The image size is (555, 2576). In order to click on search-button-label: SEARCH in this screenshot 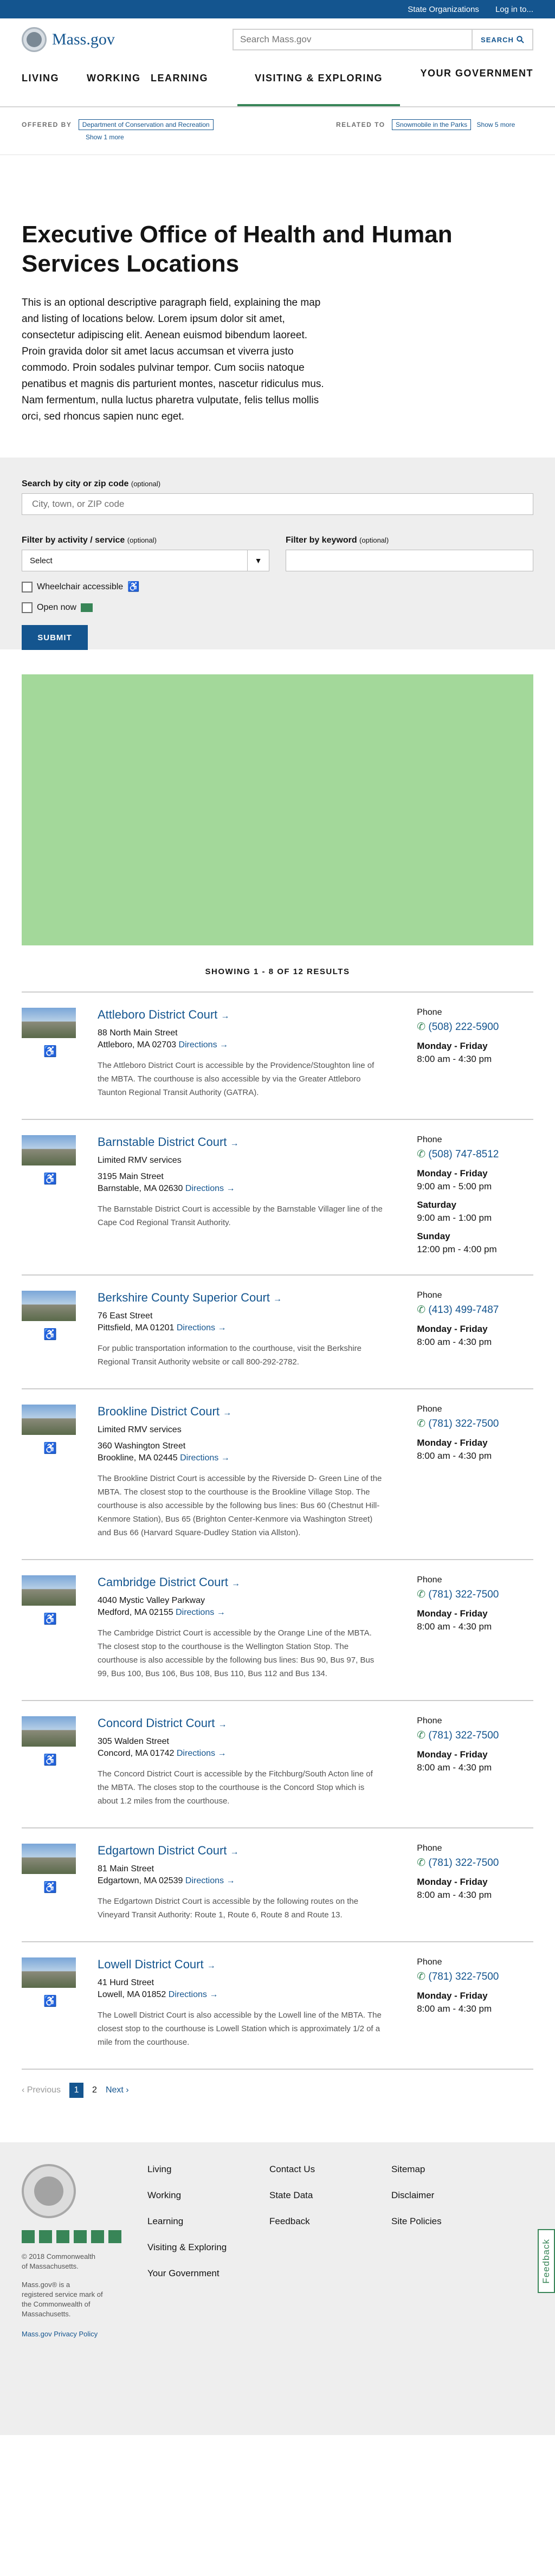, I will do `click(498, 39)`.